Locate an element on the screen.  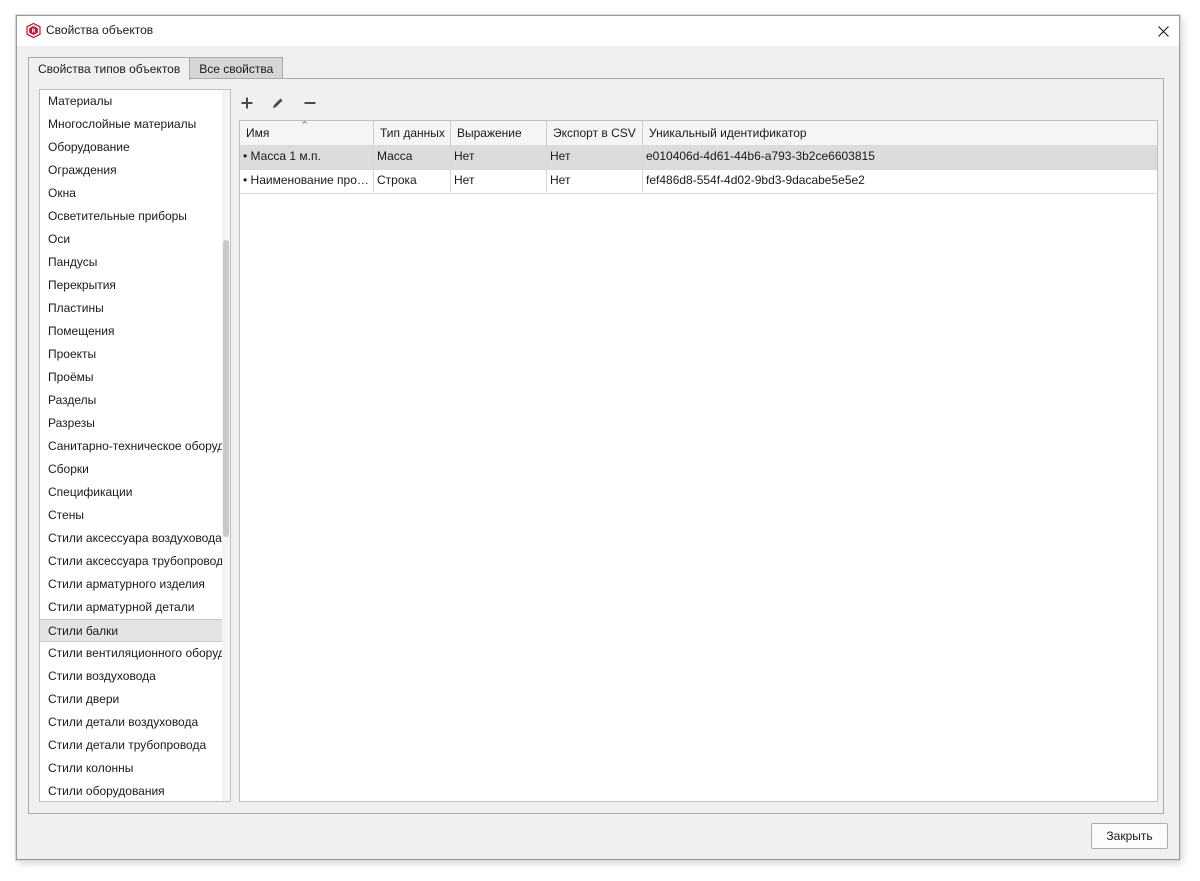
column-header-type: Тип данных is located at coordinates (412, 133).